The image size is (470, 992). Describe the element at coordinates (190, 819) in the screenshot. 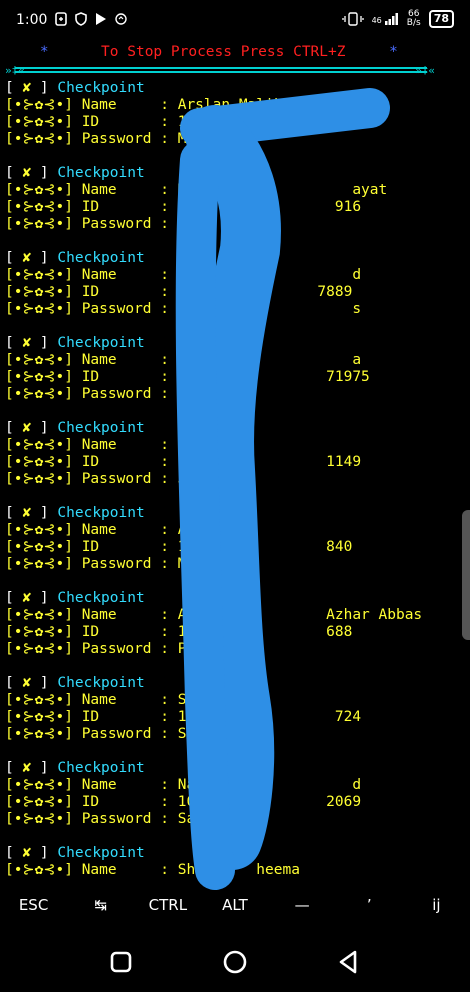

I see `field-value: Sai` at that location.